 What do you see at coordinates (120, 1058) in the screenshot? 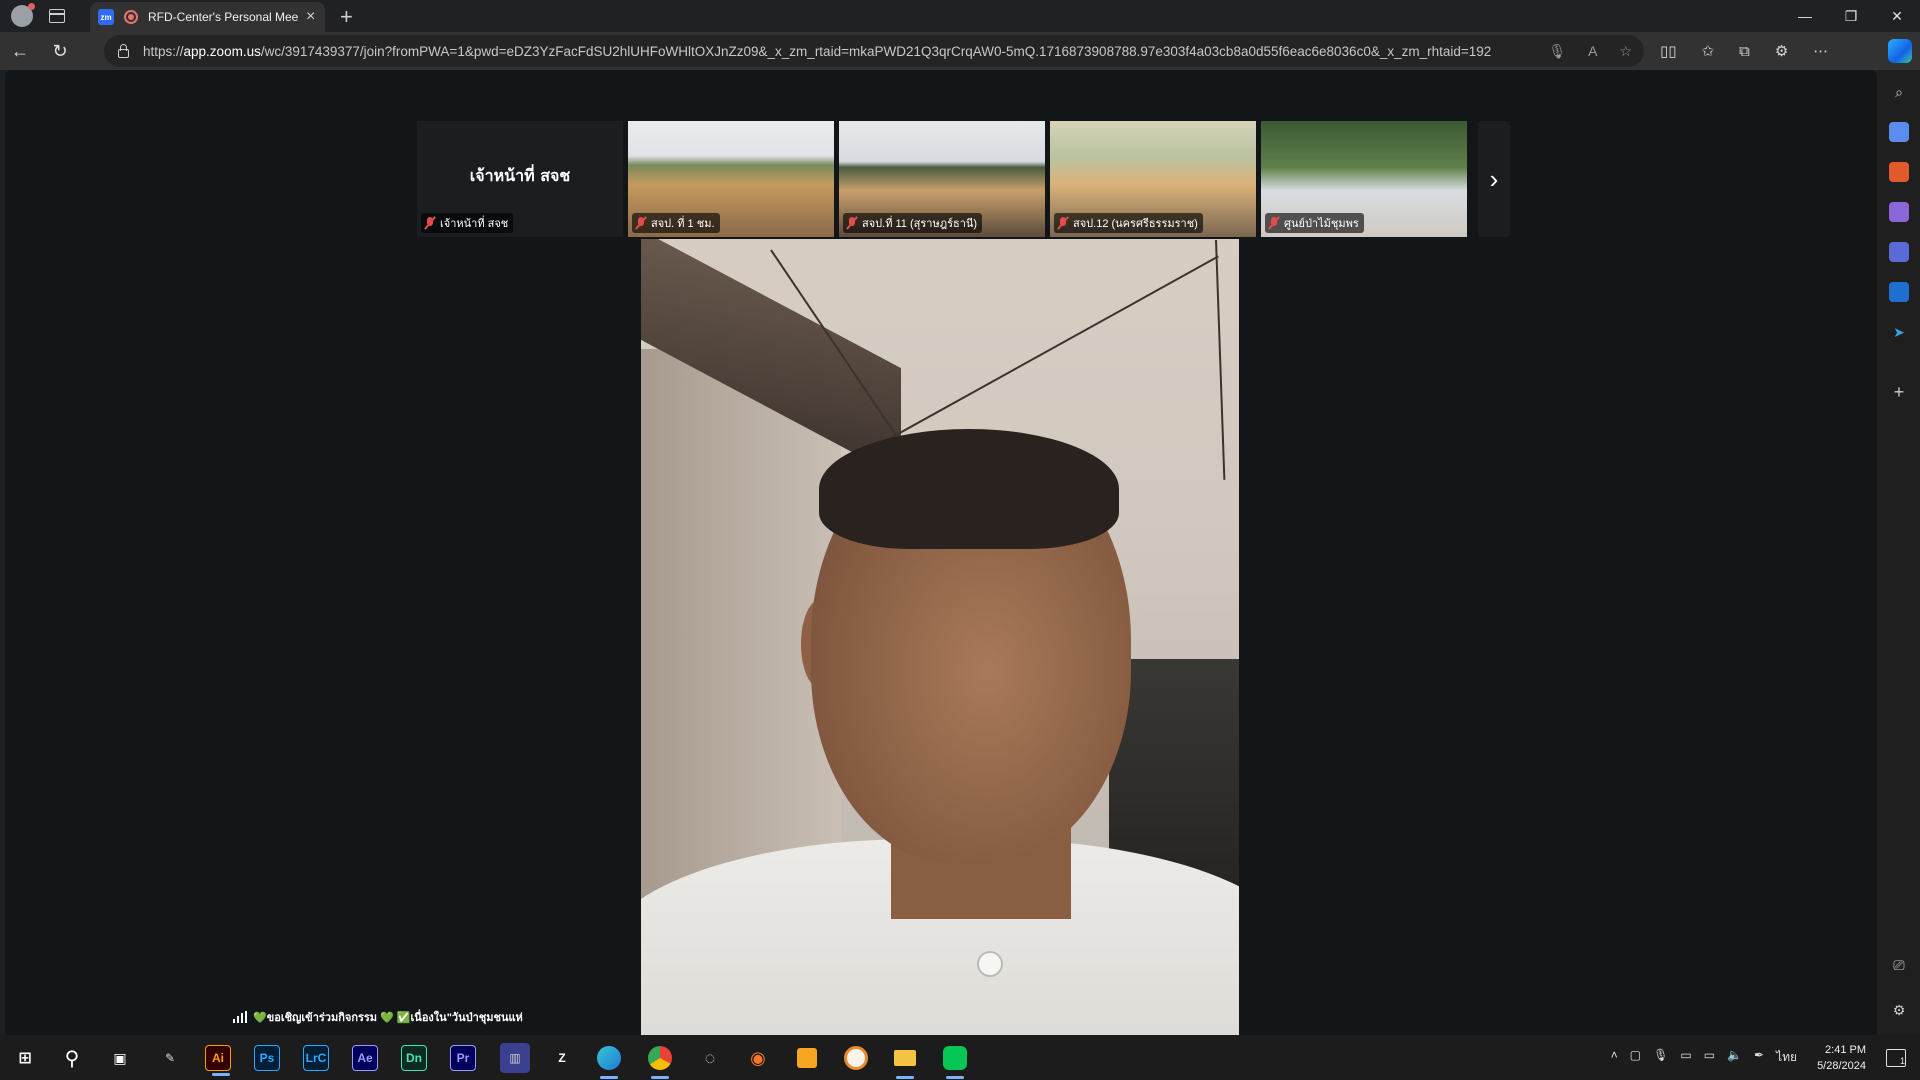
I see `task-view-icon: ▣` at bounding box center [120, 1058].